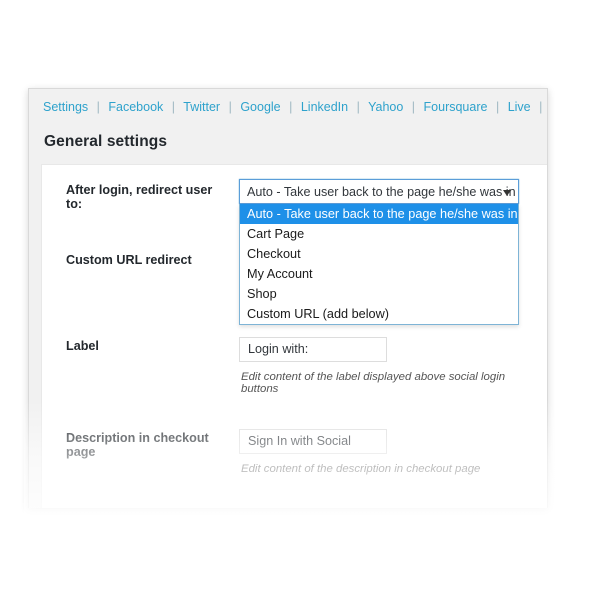 The width and height of the screenshot is (600, 600). What do you see at coordinates (260, 107) in the screenshot?
I see `nav-link-google: Google` at bounding box center [260, 107].